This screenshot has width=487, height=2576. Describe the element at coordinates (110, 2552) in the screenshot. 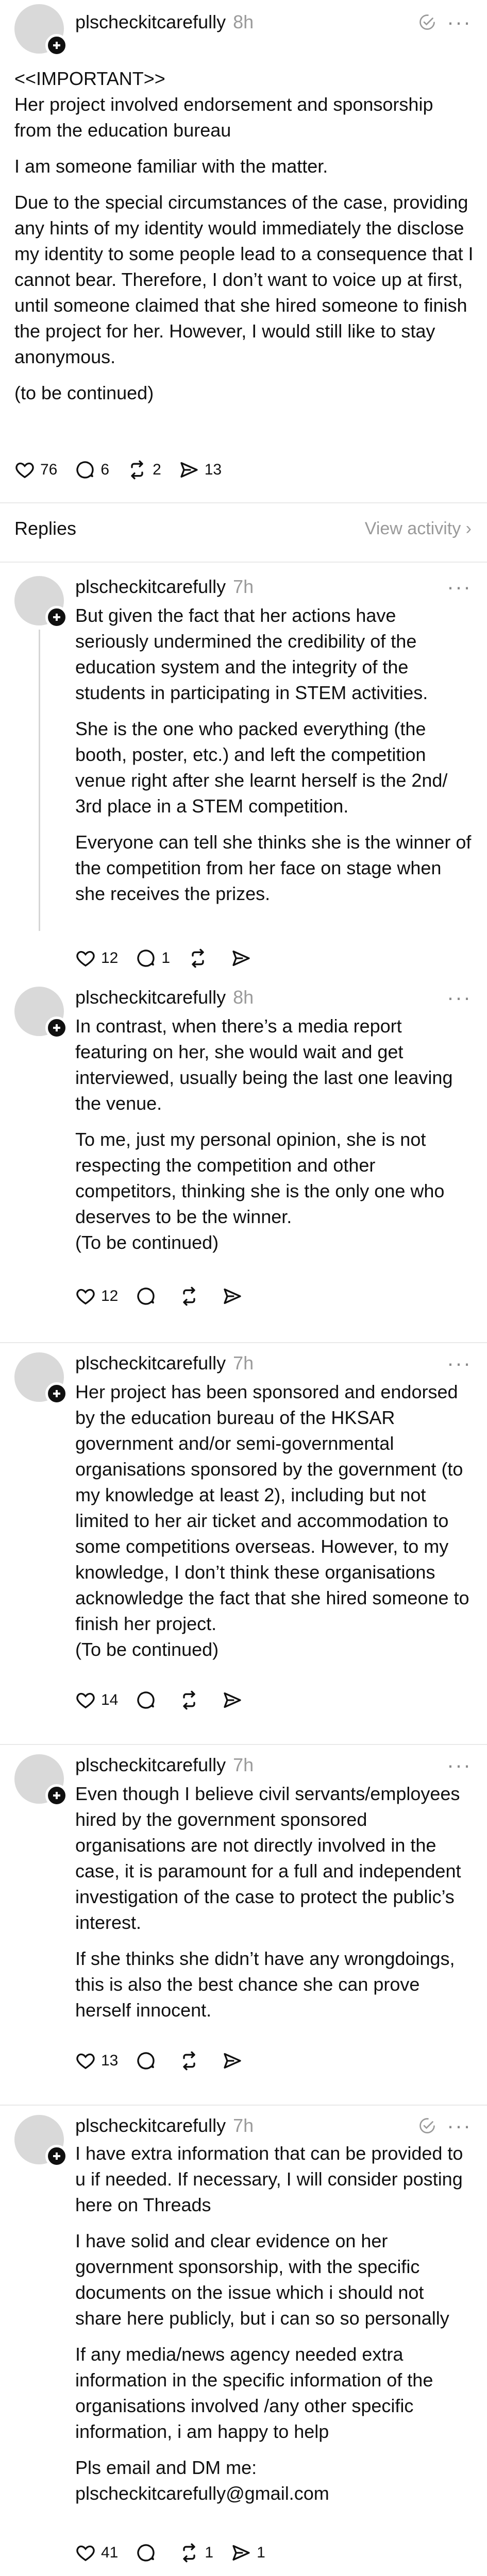

I see `like-count: 41` at that location.